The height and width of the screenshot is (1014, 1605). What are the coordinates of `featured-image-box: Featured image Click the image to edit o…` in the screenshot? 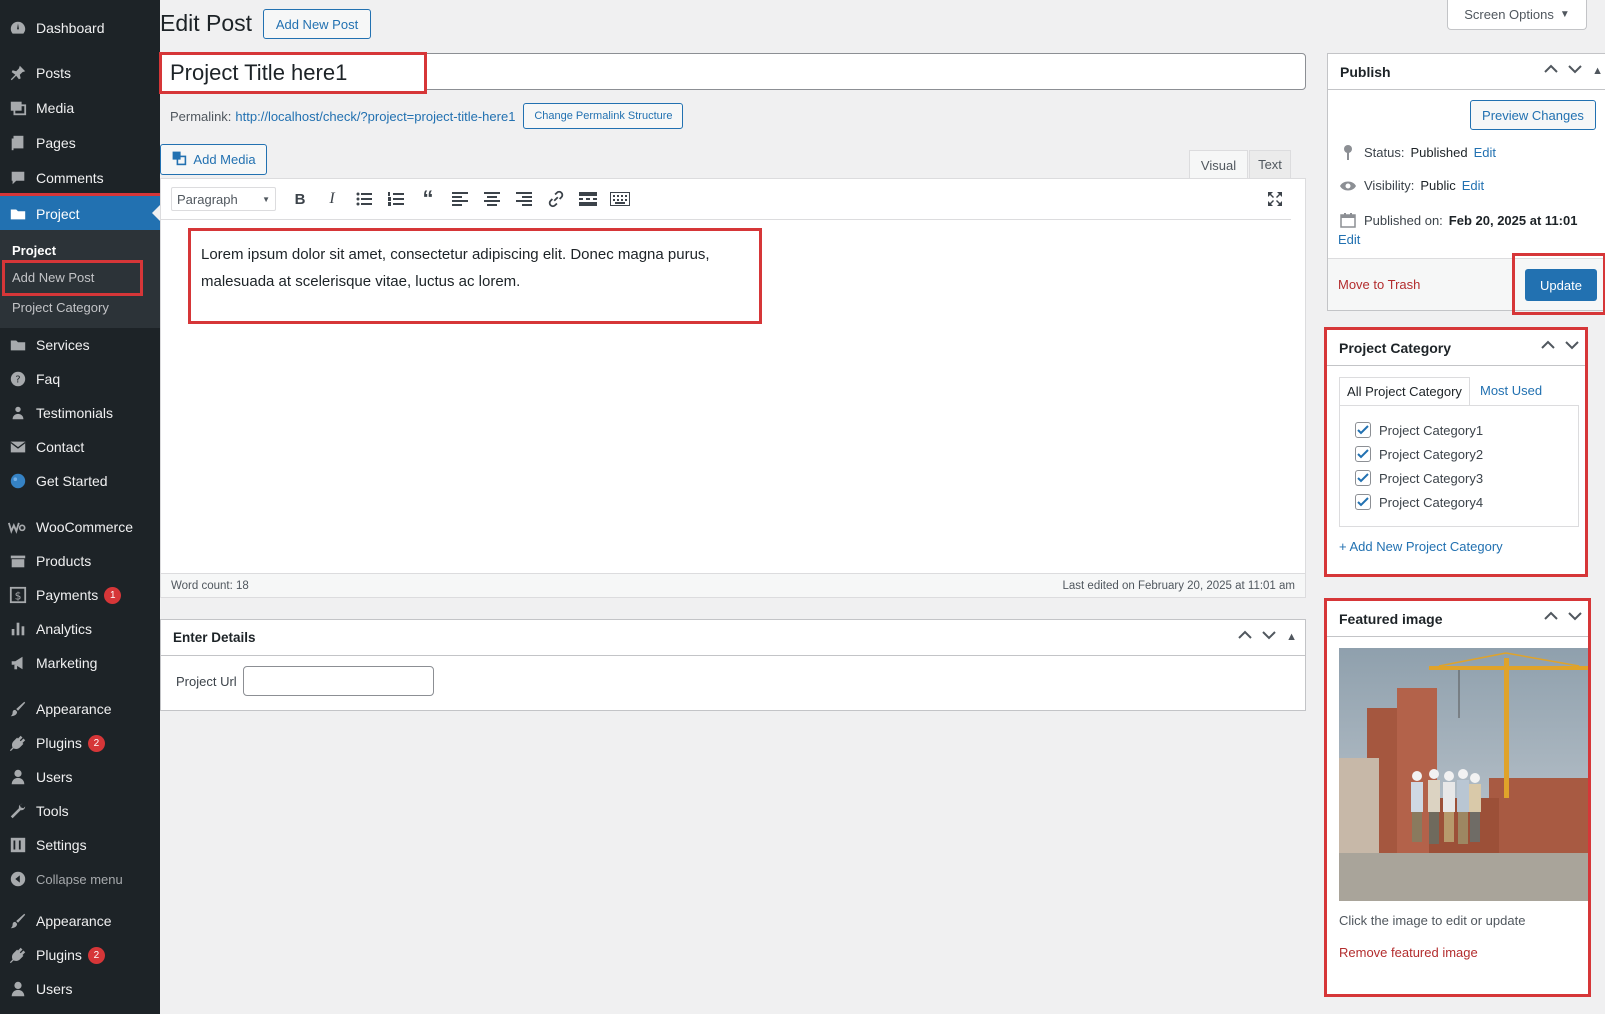 It's located at (1457, 797).